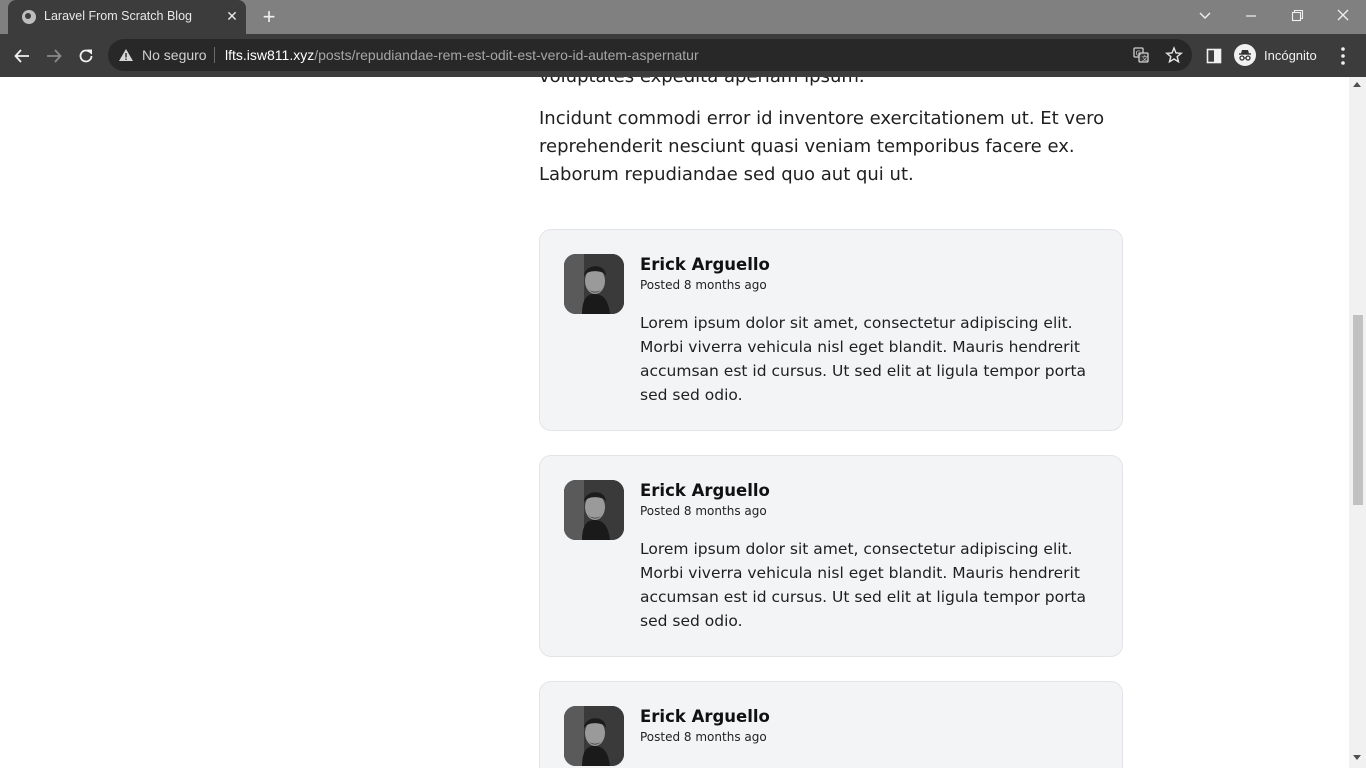  I want to click on tab-active: Laravel From Scratch Blog ✕, so click(127, 17).